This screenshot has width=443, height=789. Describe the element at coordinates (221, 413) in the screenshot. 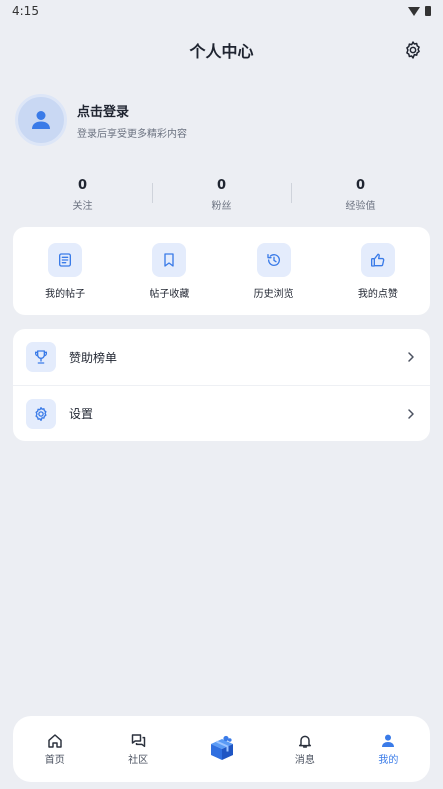

I see `menu-item-settings: 设置` at that location.